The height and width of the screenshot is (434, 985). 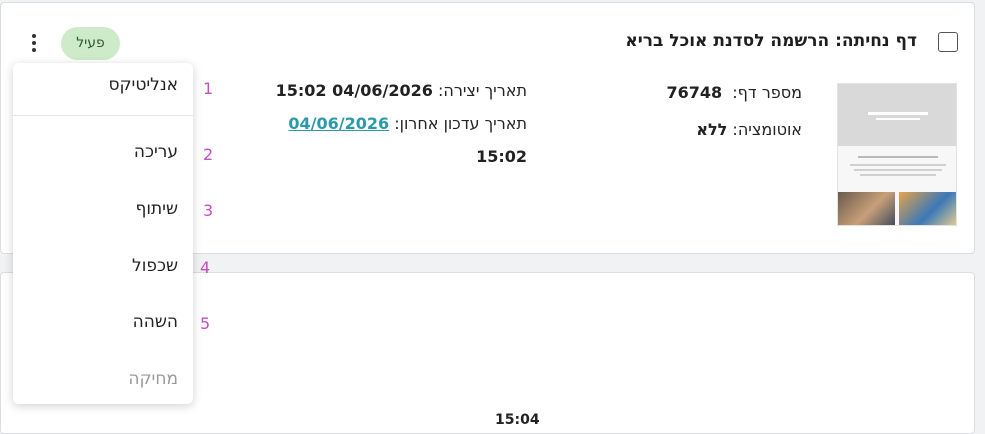 What do you see at coordinates (103, 152) in the screenshot?
I see `menu-item-edit: עריכה` at bounding box center [103, 152].